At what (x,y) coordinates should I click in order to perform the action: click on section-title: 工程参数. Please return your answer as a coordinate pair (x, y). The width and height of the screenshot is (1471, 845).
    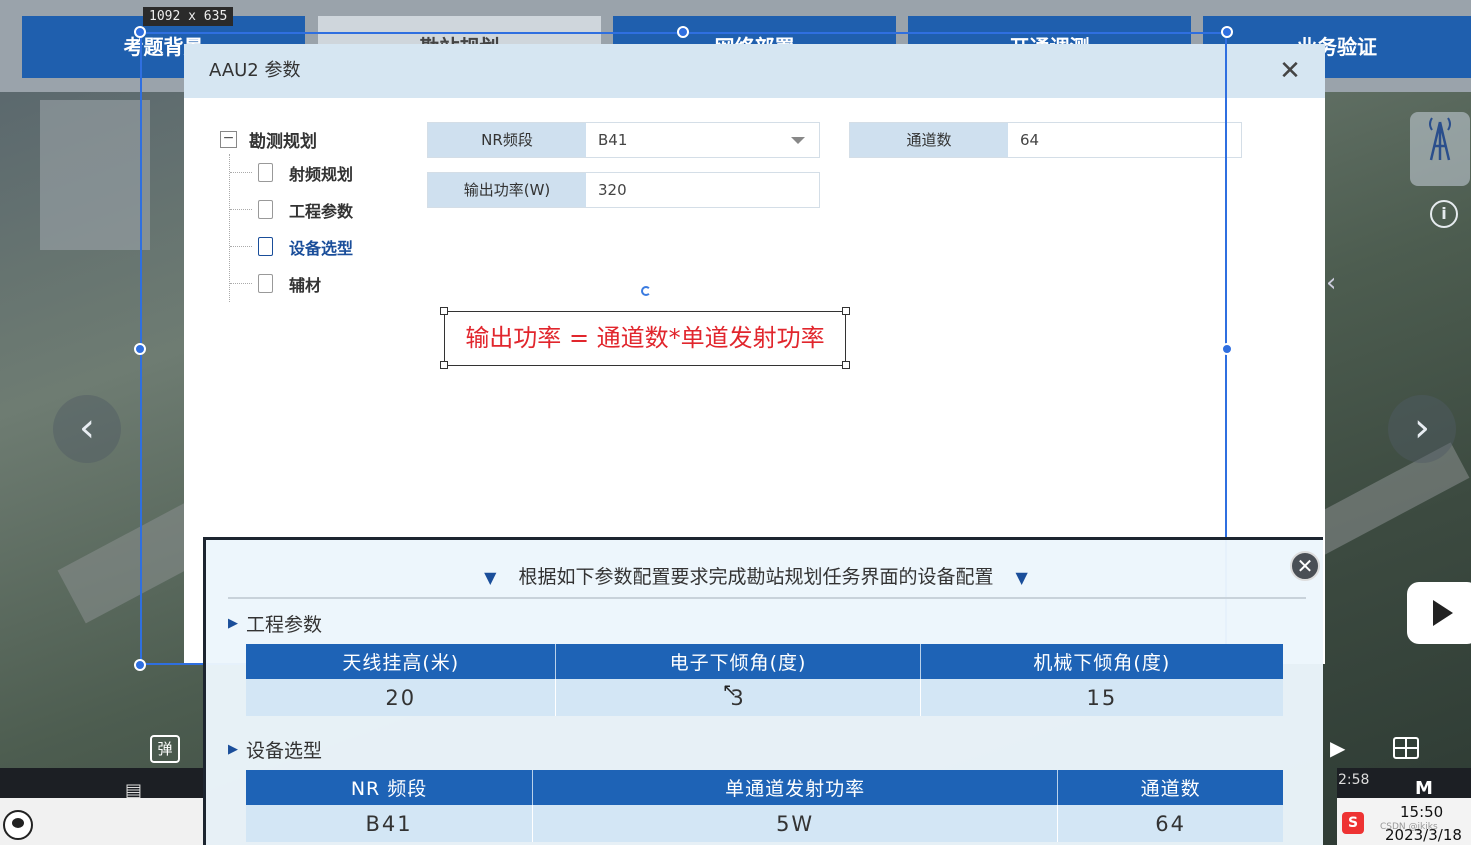
    Looking at the image, I should click on (284, 625).